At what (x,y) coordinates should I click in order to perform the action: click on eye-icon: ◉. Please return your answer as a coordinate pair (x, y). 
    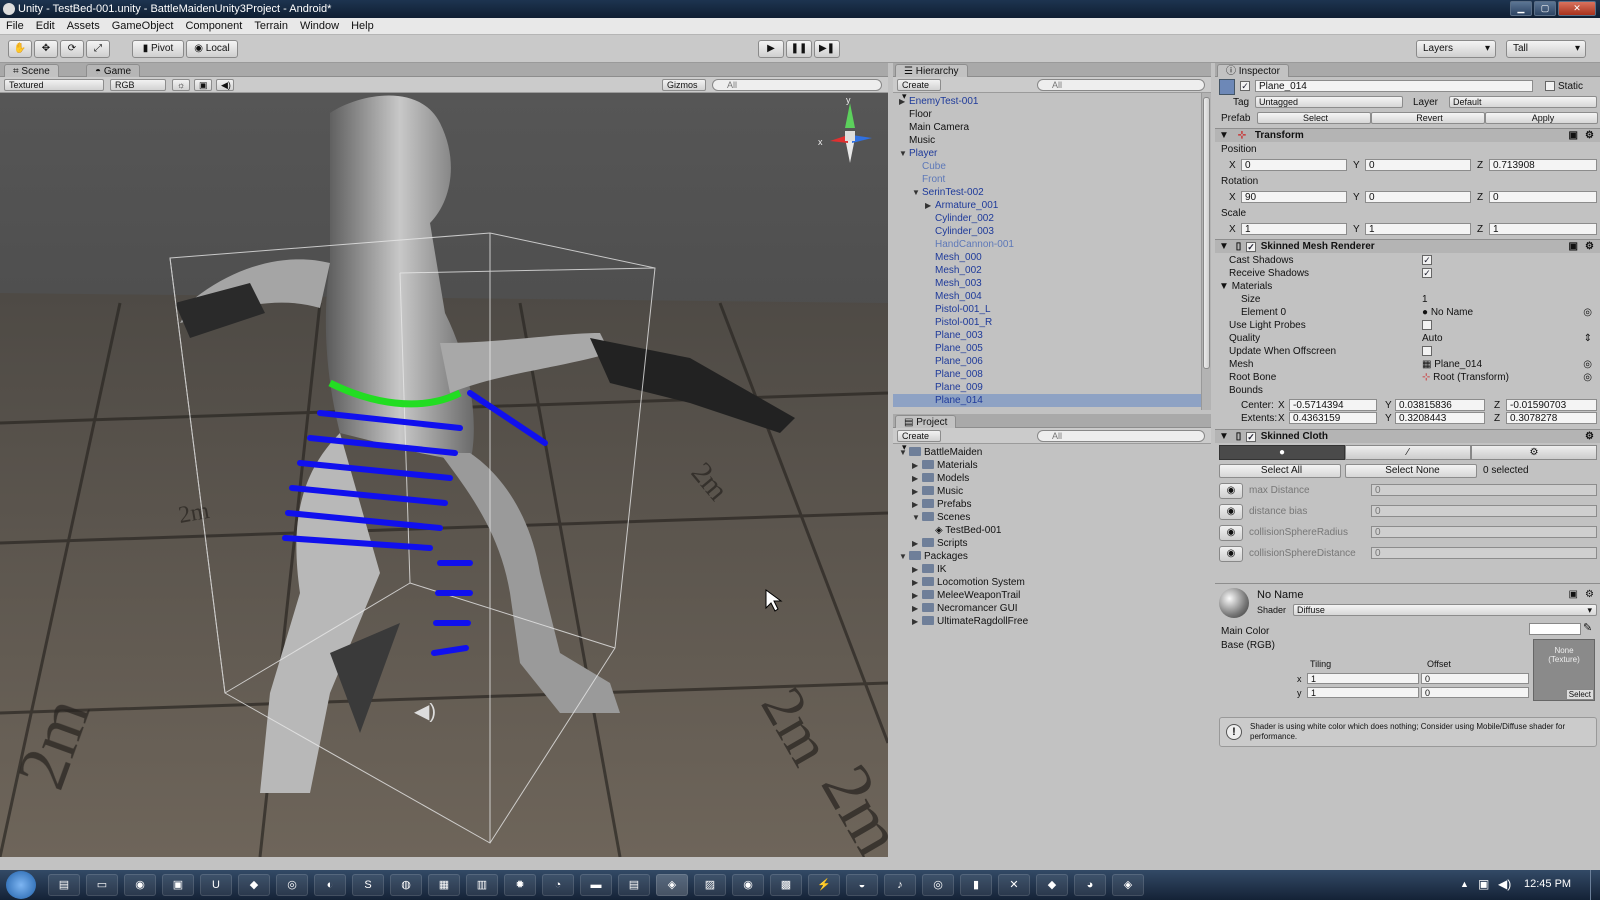
    Looking at the image, I should click on (1231, 491).